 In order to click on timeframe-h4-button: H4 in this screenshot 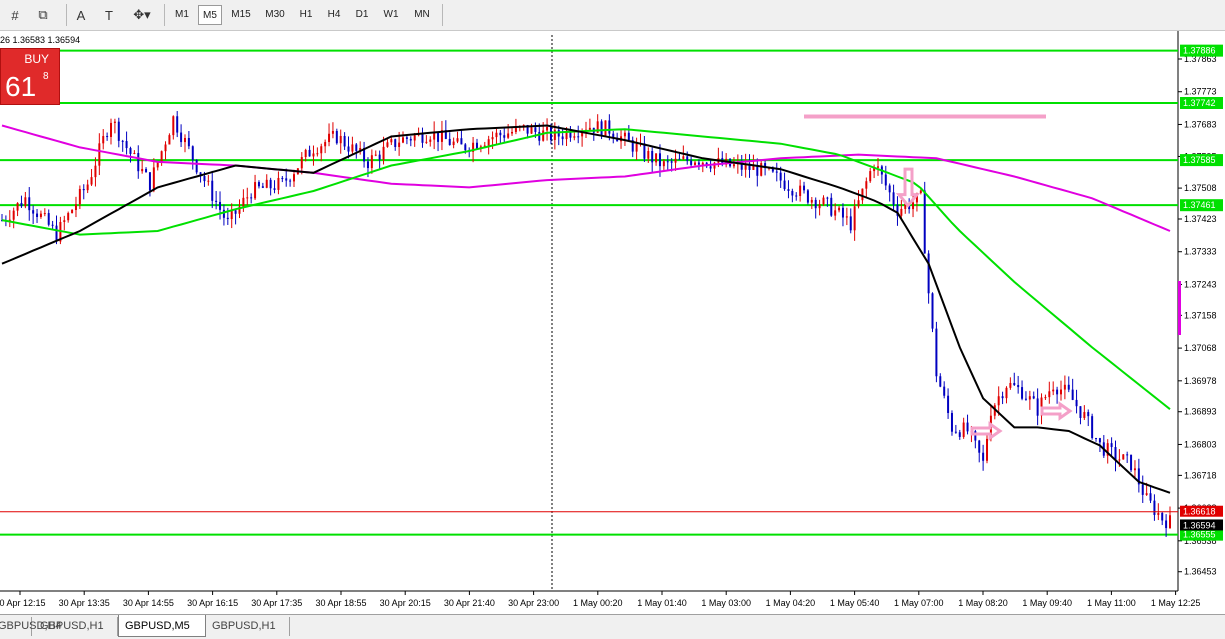, I will do `click(334, 15)`.